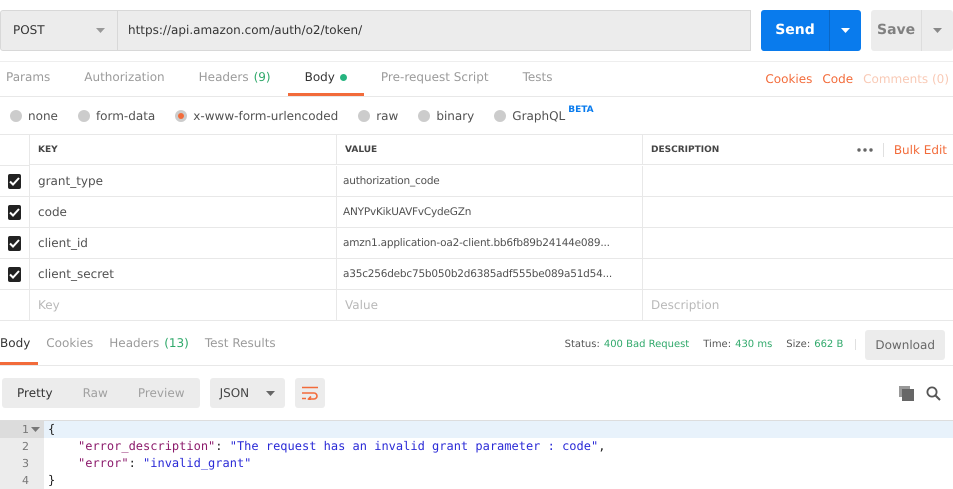 Image resolution: width=953 pixels, height=489 pixels. I want to click on tab-link: Cookies, so click(788, 79).